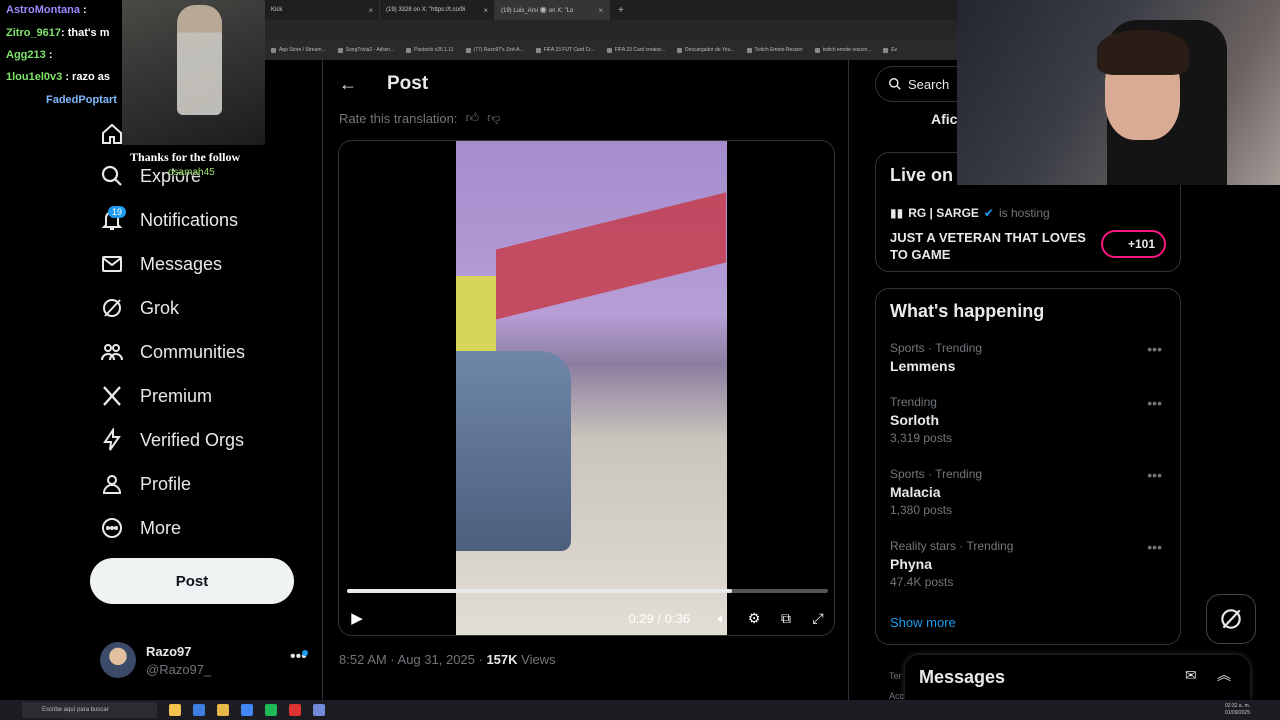  I want to click on follow-alert: Thanks for the follow, so click(185, 157).